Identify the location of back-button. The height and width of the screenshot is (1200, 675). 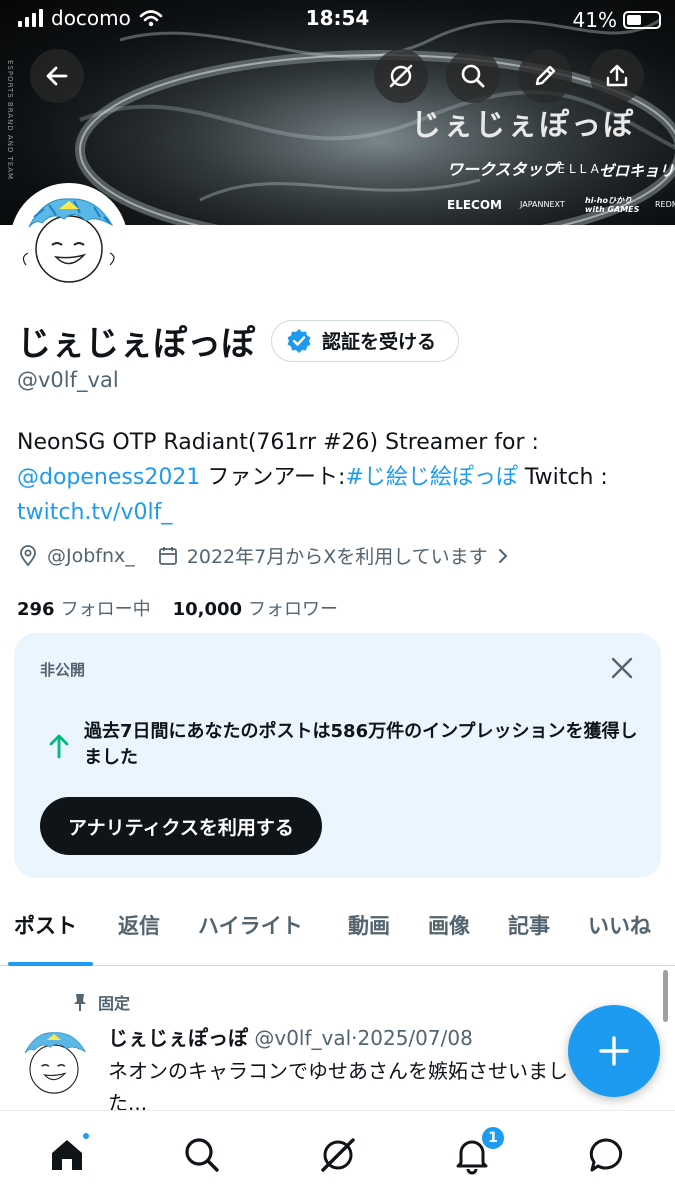
(57, 76).